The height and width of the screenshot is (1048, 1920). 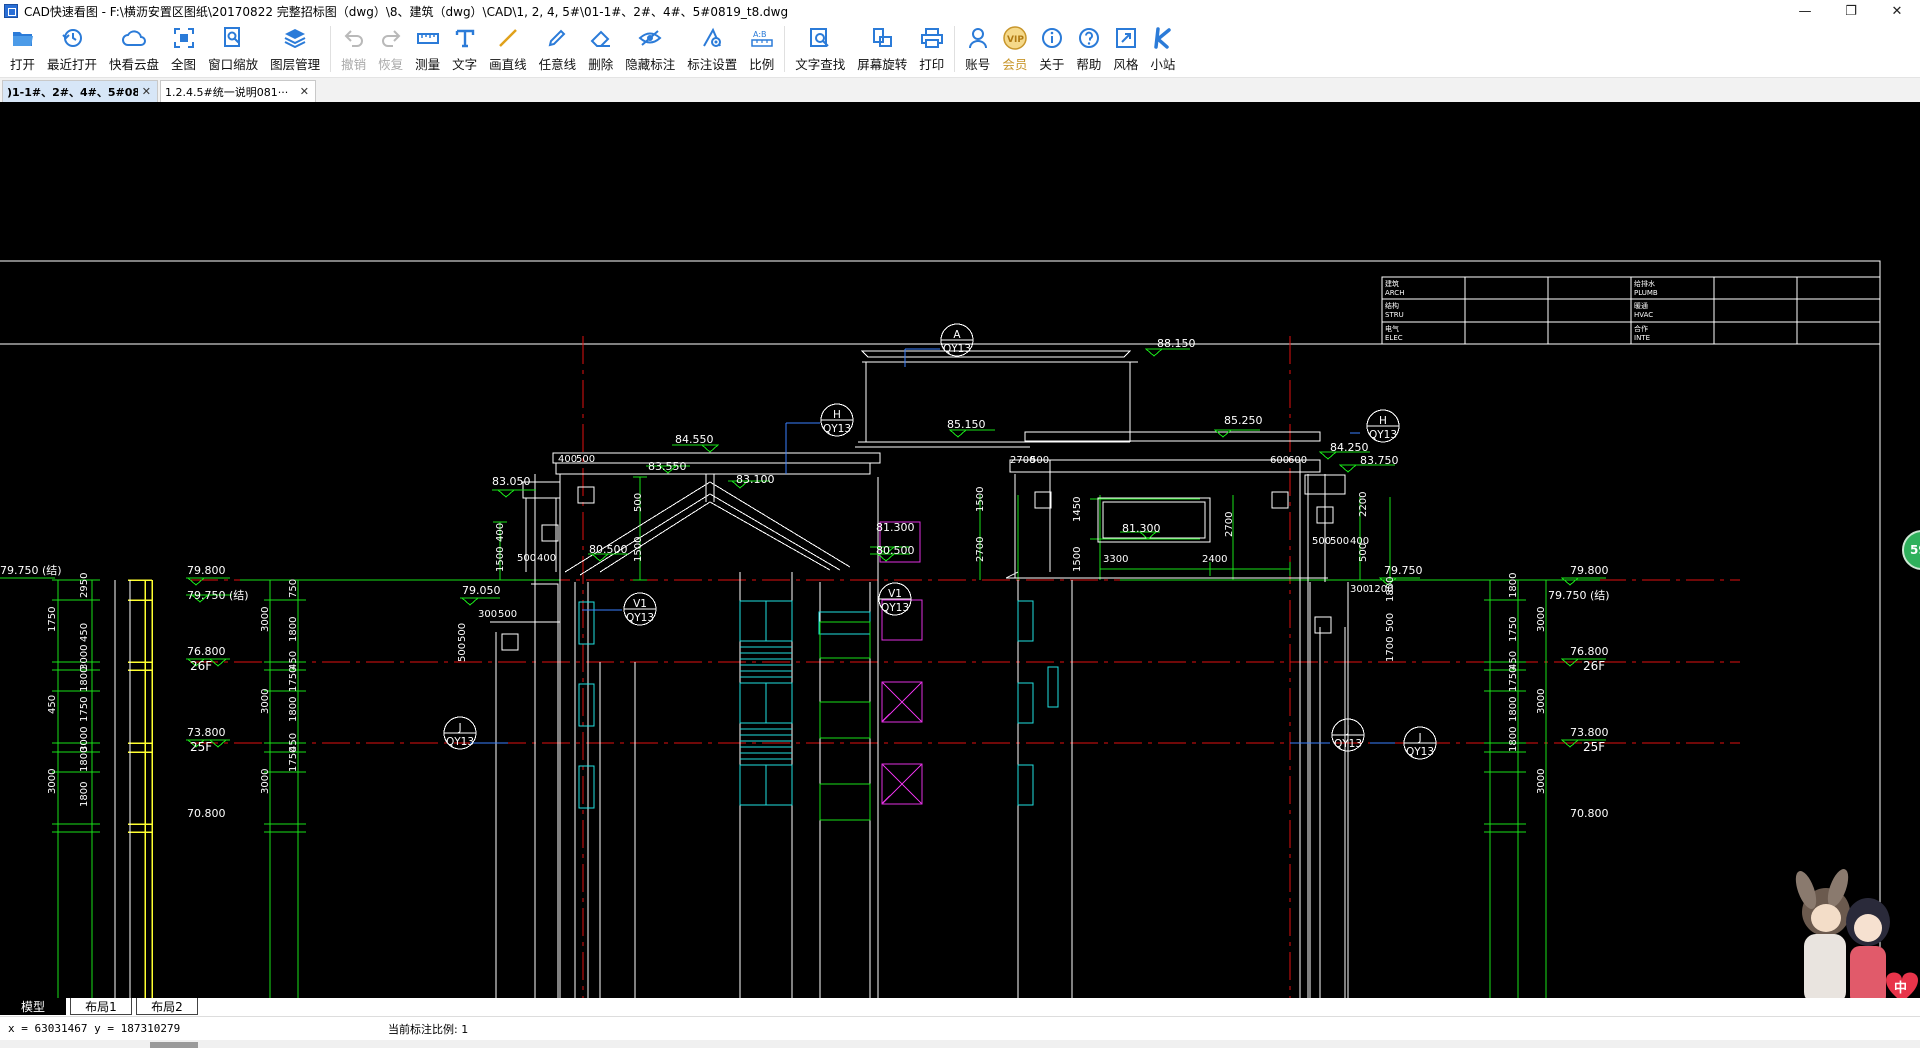 I want to click on style-button: 风格, so click(x=1125, y=48).